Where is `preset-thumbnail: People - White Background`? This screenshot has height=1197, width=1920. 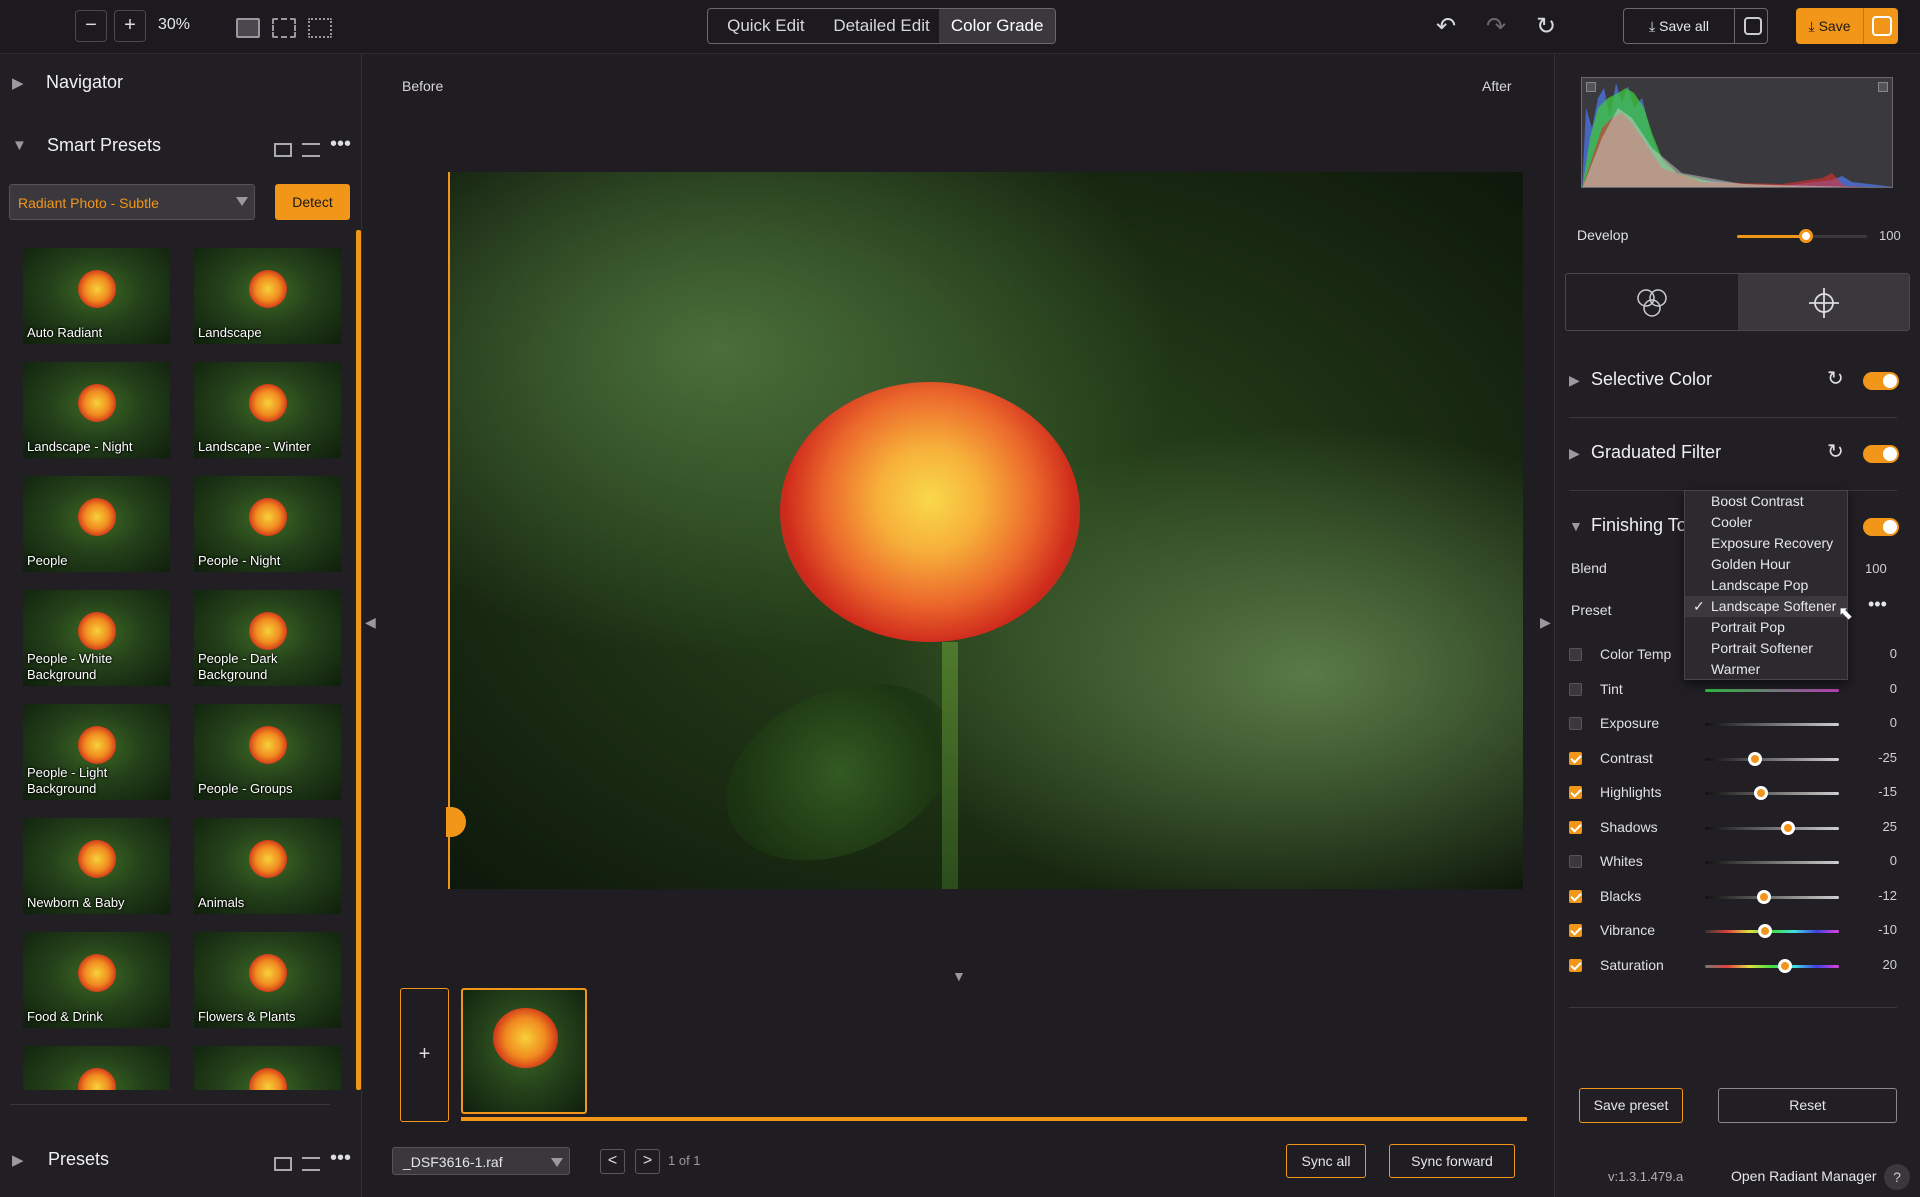 preset-thumbnail: People - White Background is located at coordinates (96, 638).